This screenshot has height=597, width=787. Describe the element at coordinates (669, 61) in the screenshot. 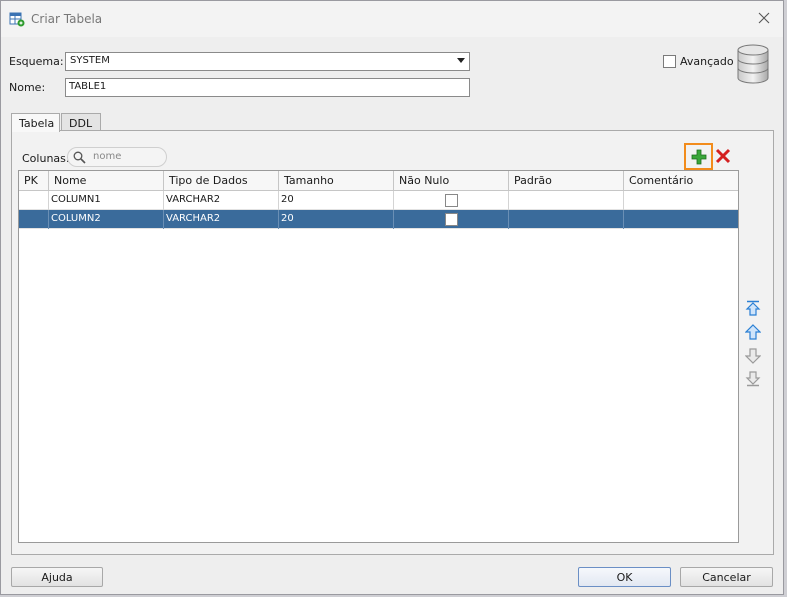

I see `advanced-checkbox` at that location.